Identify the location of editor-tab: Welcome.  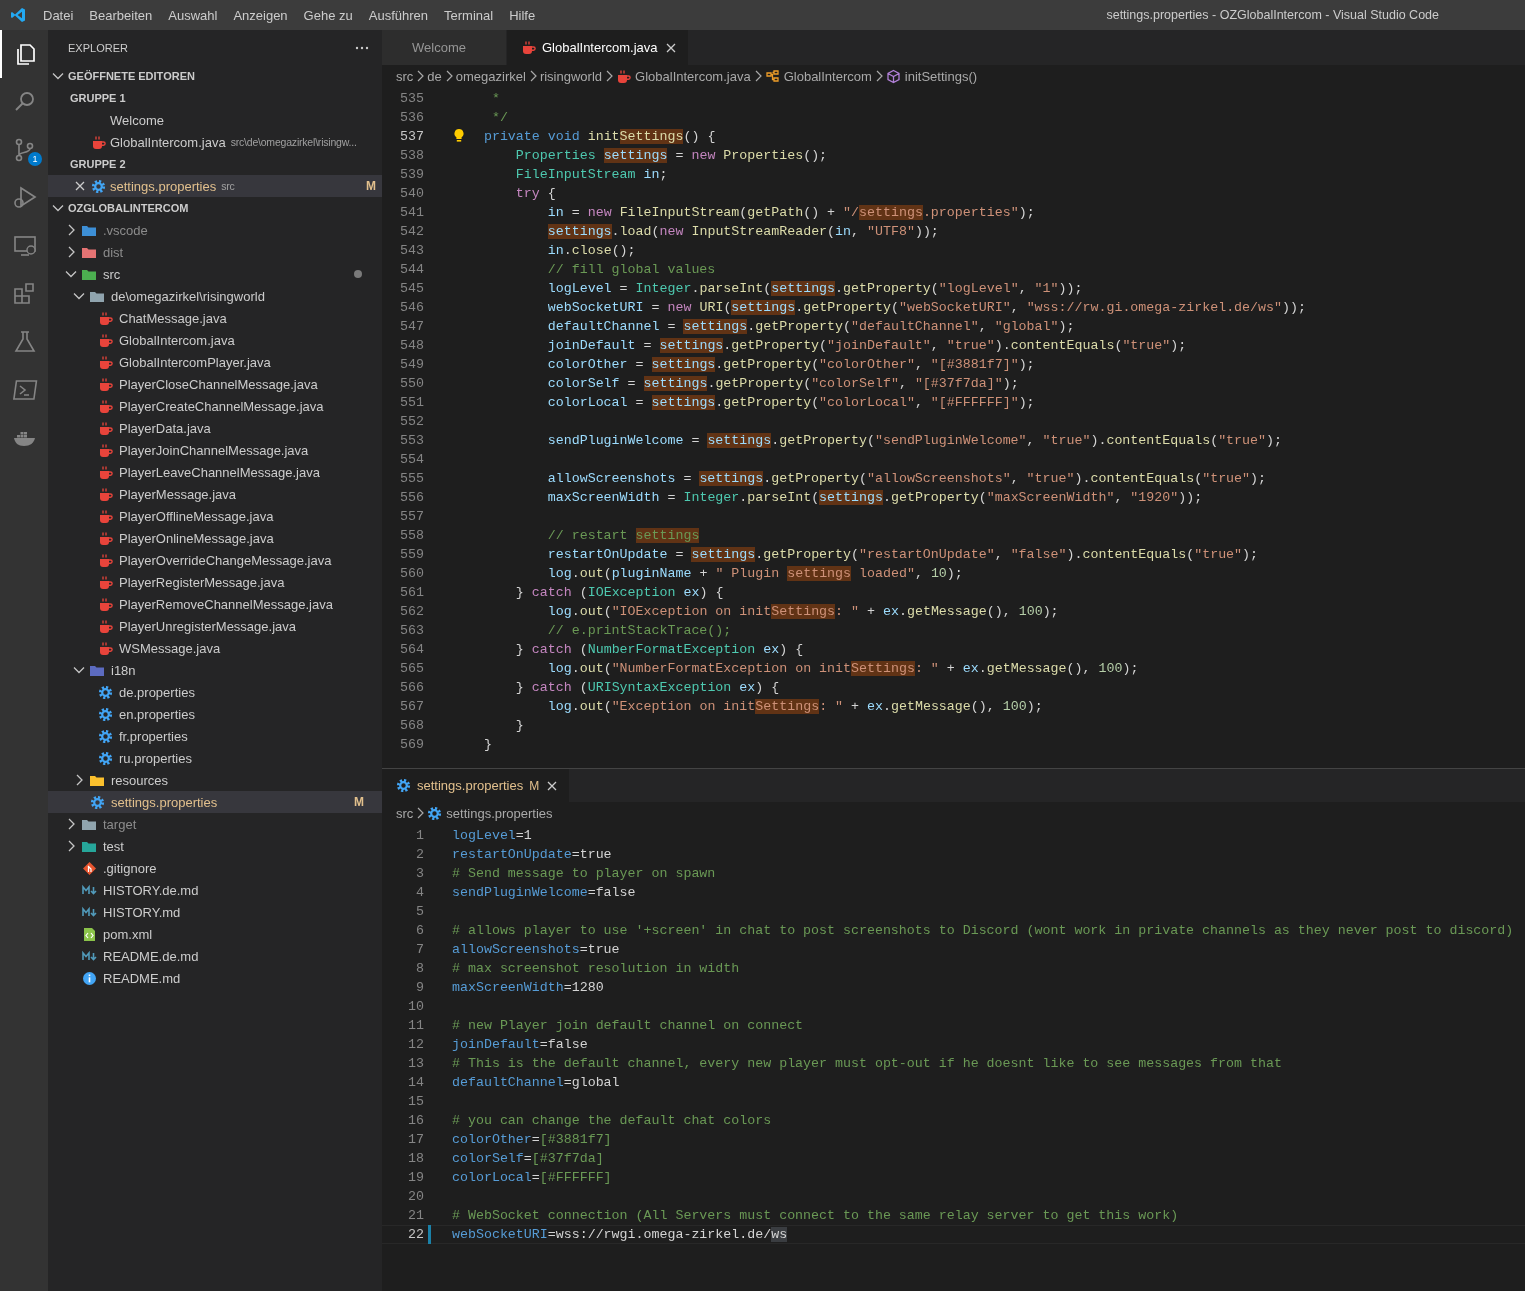
(444, 47).